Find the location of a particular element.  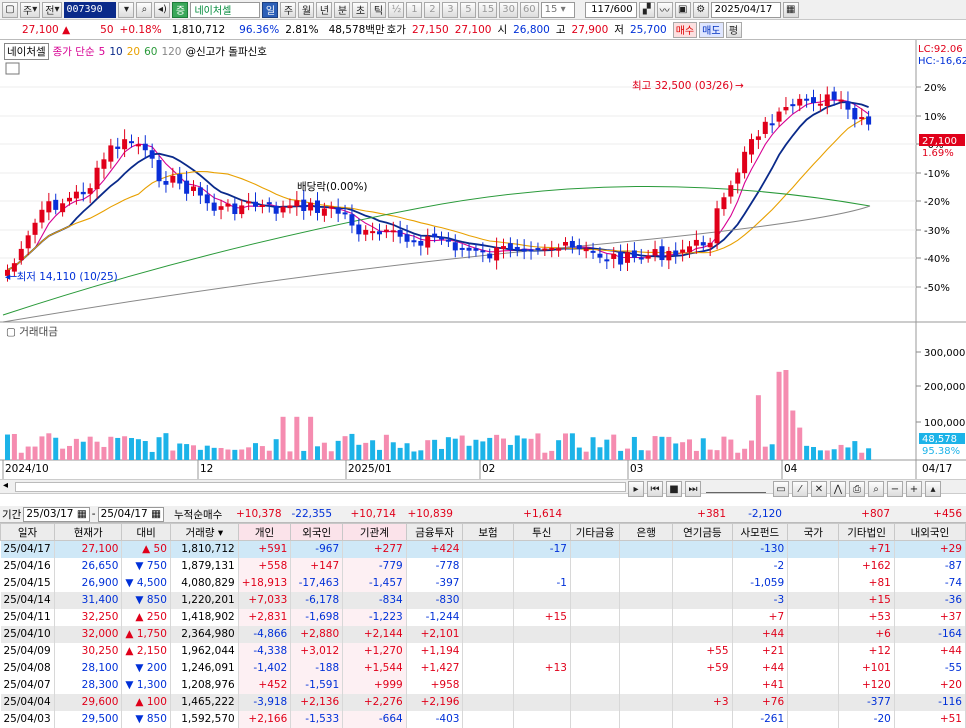

zoom-out-icon: − is located at coordinates (895, 489).